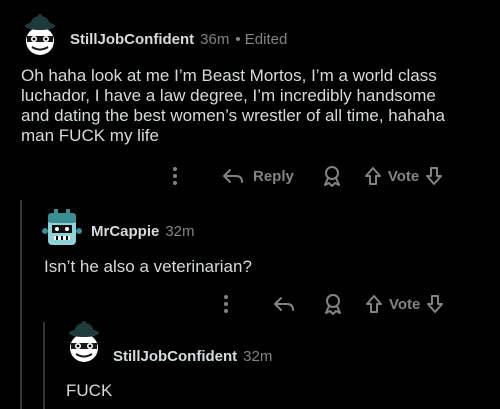 The height and width of the screenshot is (409, 500). I want to click on thread-line, so click(21, 304).